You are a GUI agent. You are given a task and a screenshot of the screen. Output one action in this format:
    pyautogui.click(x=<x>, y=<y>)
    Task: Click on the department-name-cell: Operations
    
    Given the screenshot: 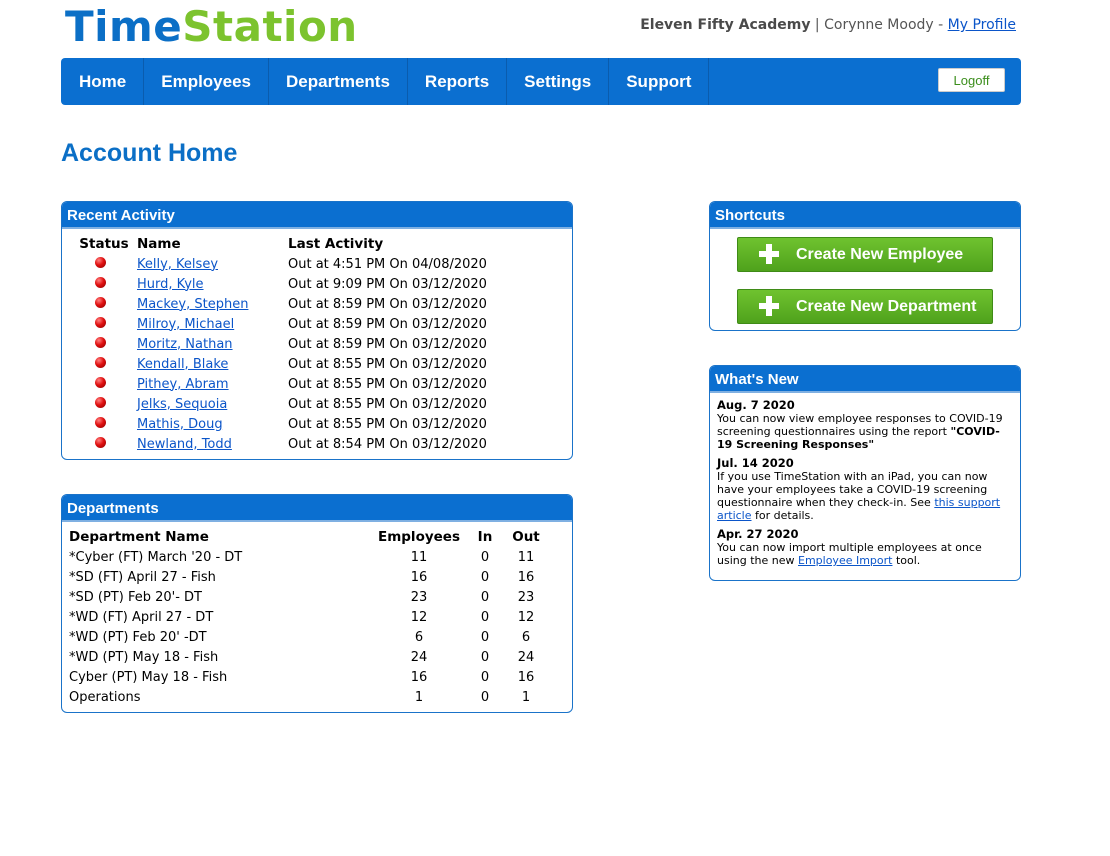 What is the action you would take?
    pyautogui.click(x=105, y=697)
    